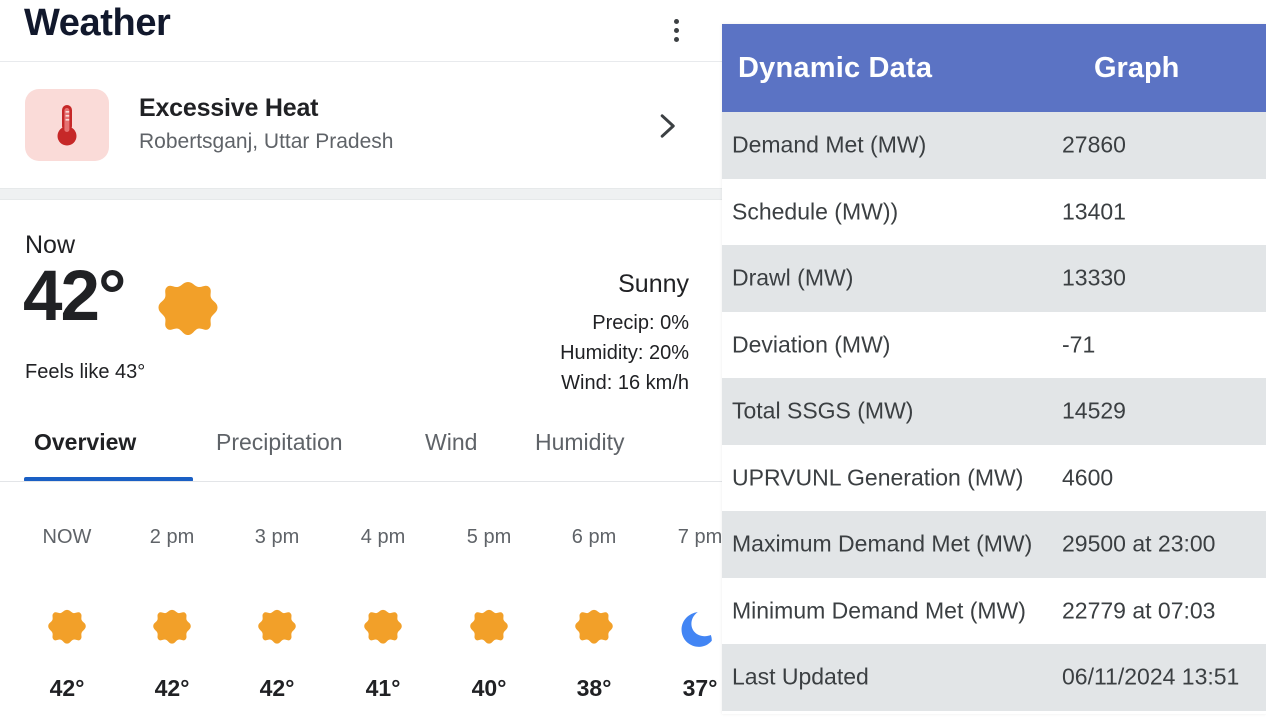  Describe the element at coordinates (1094, 144) in the screenshot. I see `row-value: 27860` at that location.